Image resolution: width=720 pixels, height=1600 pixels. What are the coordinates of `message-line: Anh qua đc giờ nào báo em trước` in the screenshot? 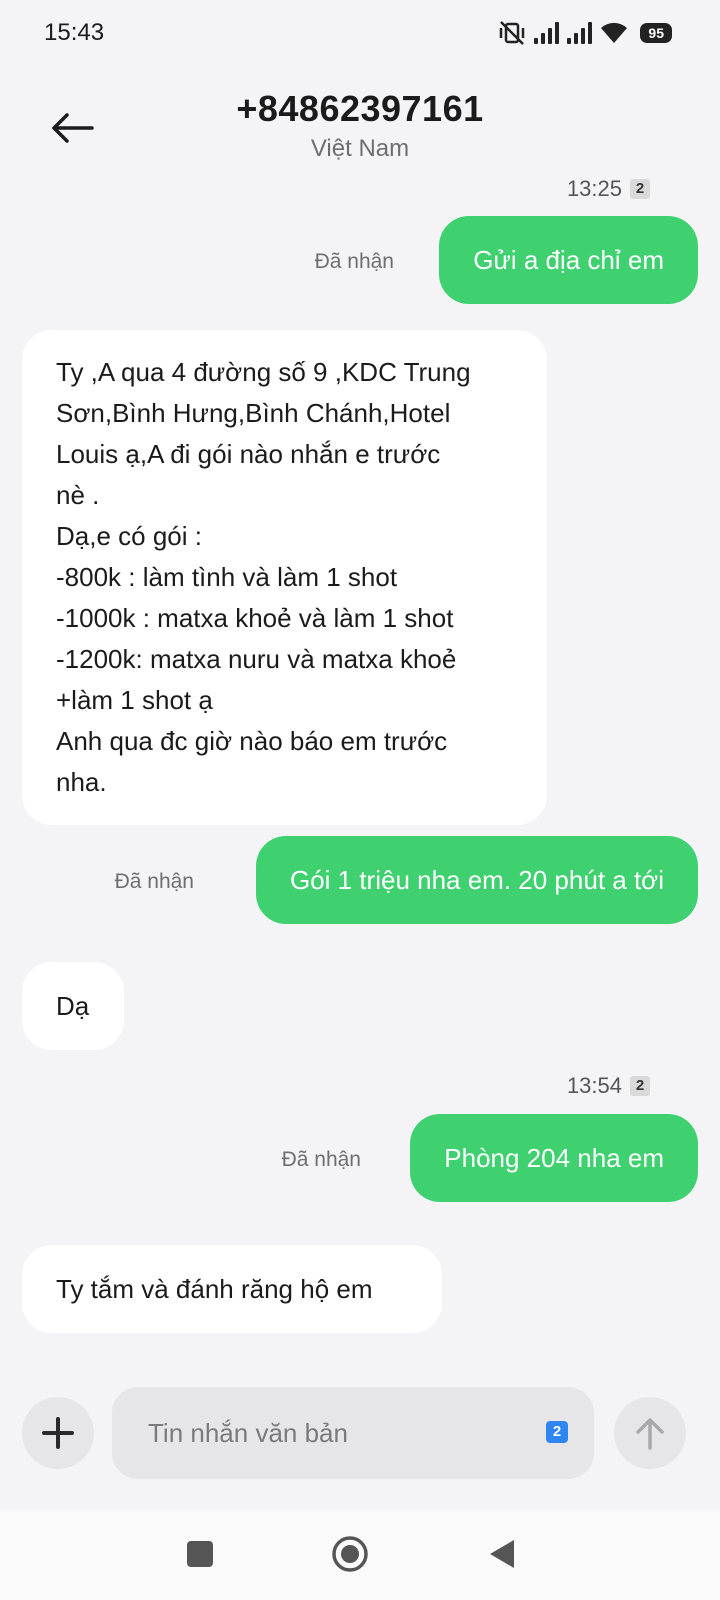 It's located at (252, 741).